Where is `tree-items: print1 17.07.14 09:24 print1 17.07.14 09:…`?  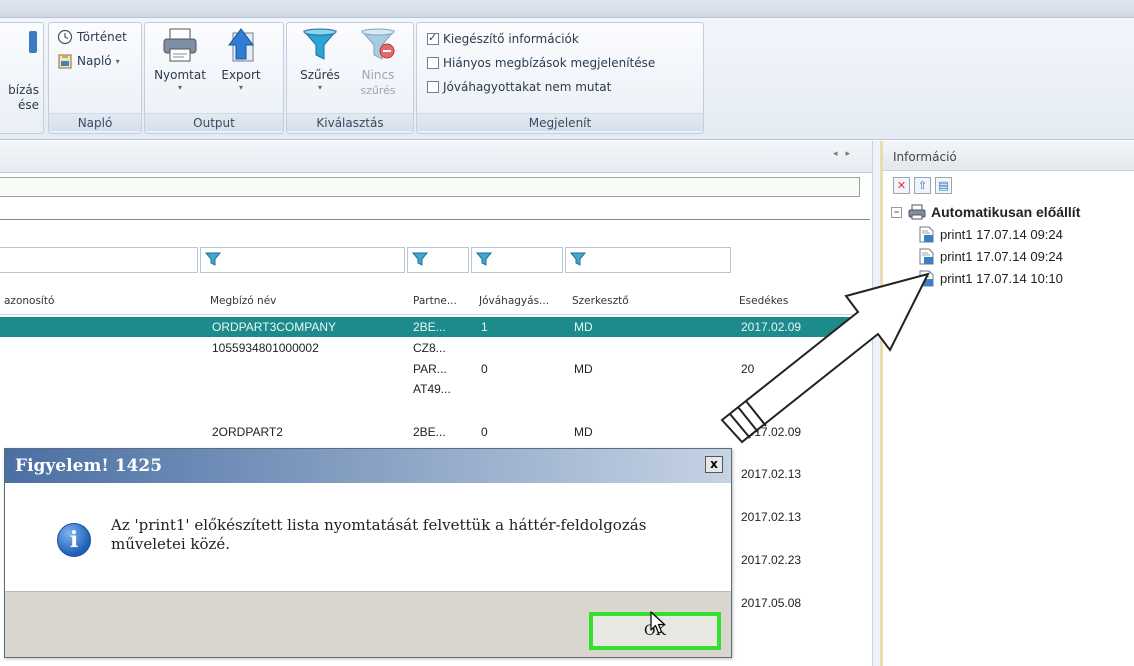
tree-items: print1 17.07.14 09:24 print1 17.07.14 09:… is located at coordinates (985, 256).